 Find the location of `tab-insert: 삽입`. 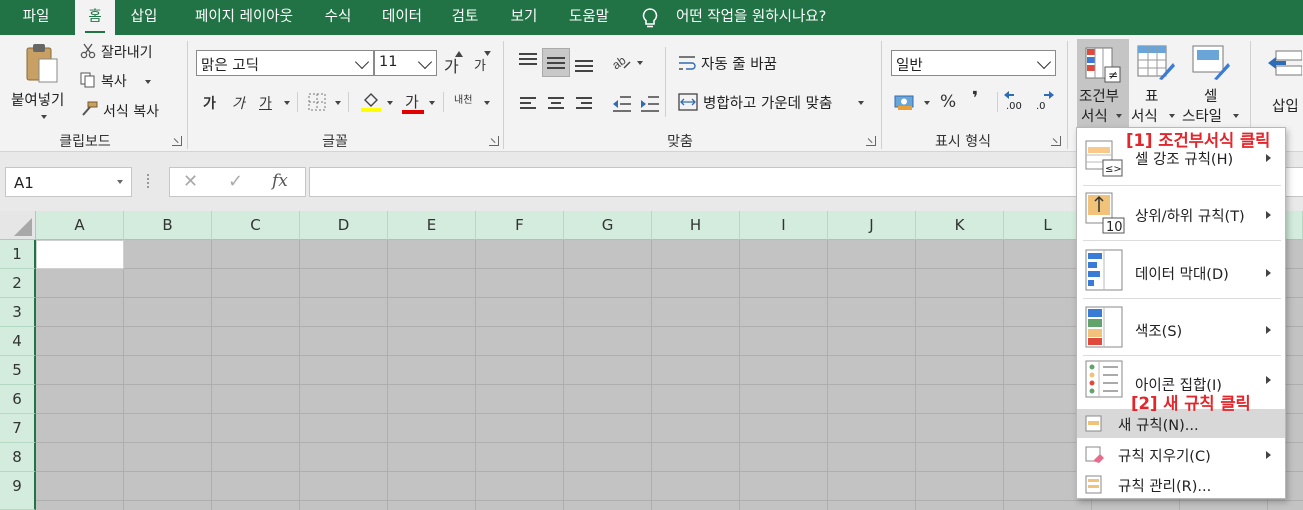

tab-insert: 삽입 is located at coordinates (144, 17).